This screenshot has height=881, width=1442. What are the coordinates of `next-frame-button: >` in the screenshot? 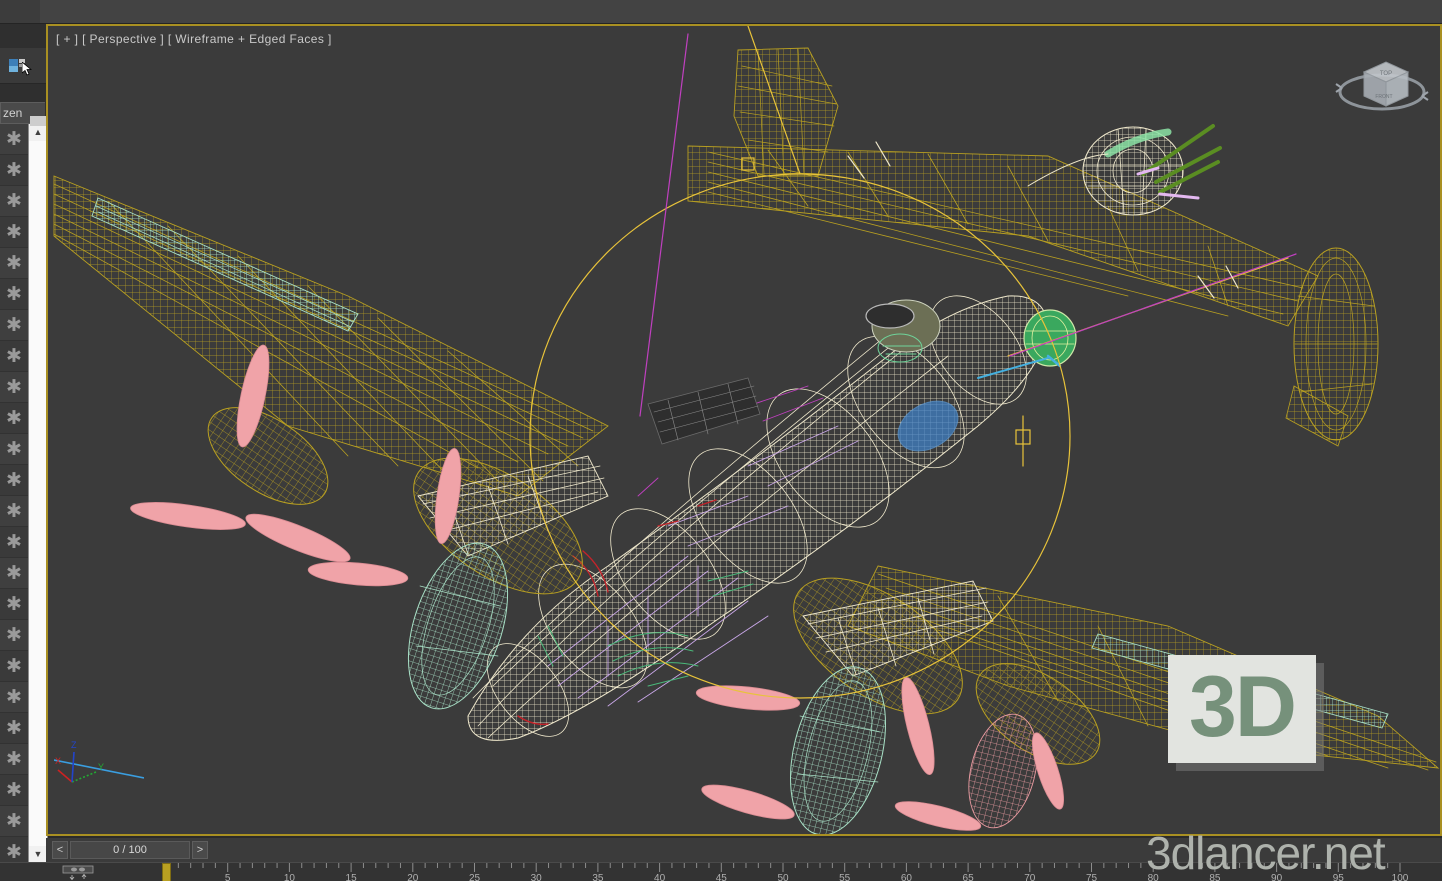 It's located at (200, 850).